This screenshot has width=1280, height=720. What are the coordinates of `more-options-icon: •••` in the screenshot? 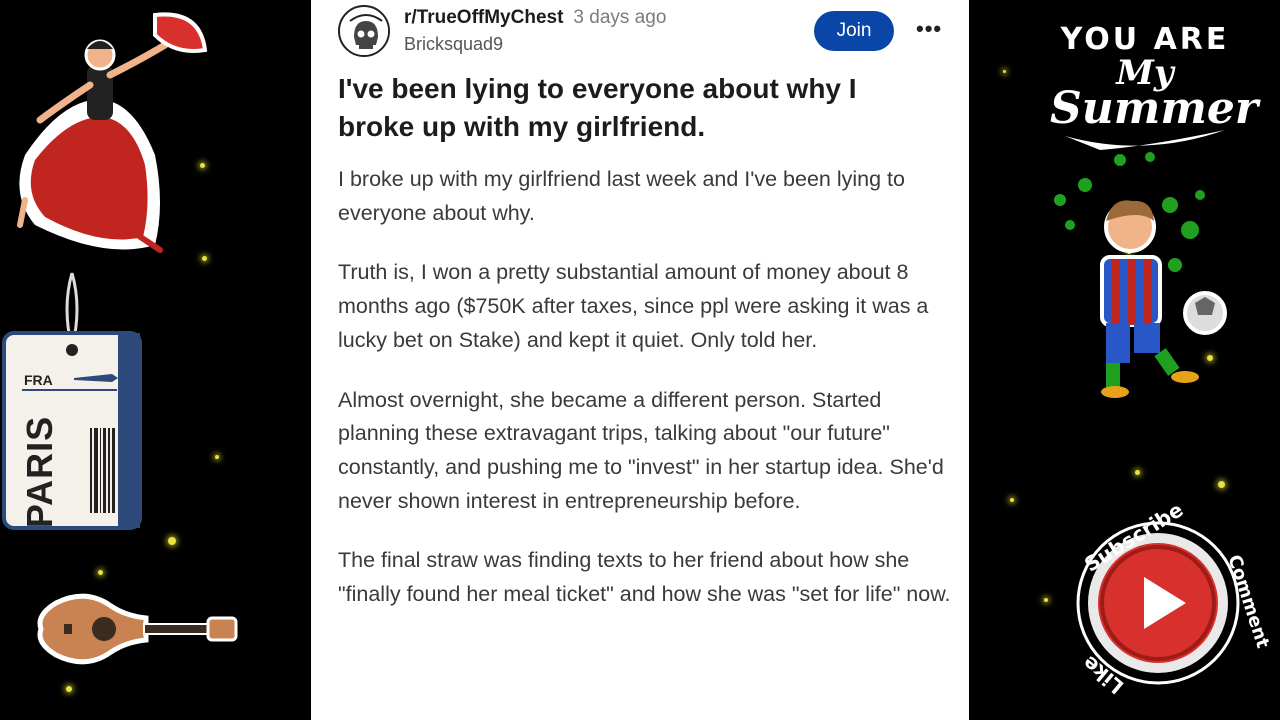 It's located at (929, 29).